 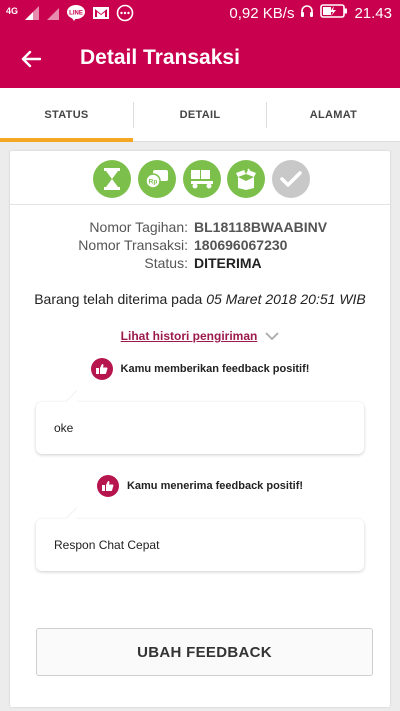 I want to click on history-toggle: Lihat histori pengiriman, so click(x=200, y=336).